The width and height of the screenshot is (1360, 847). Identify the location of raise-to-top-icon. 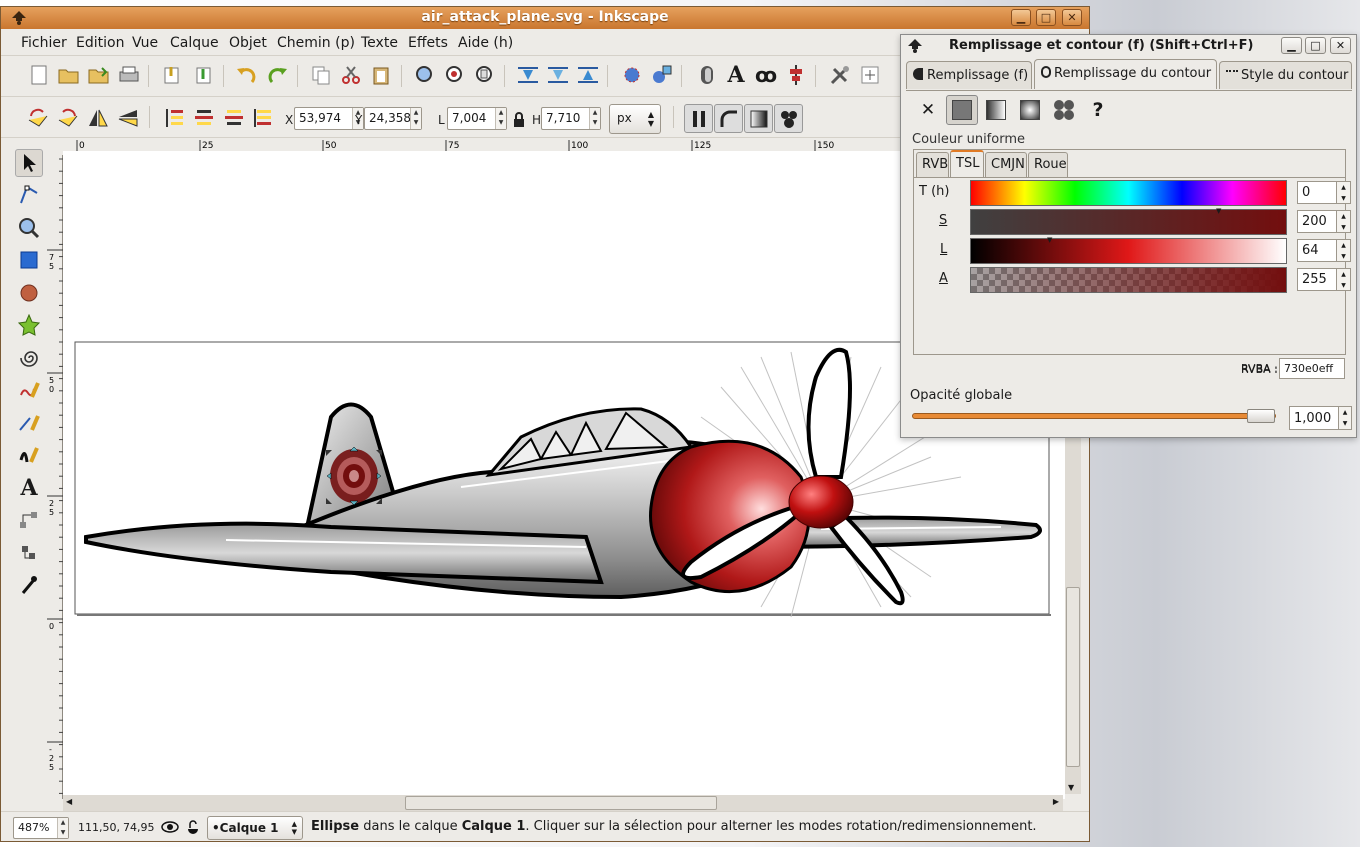
(174, 118).